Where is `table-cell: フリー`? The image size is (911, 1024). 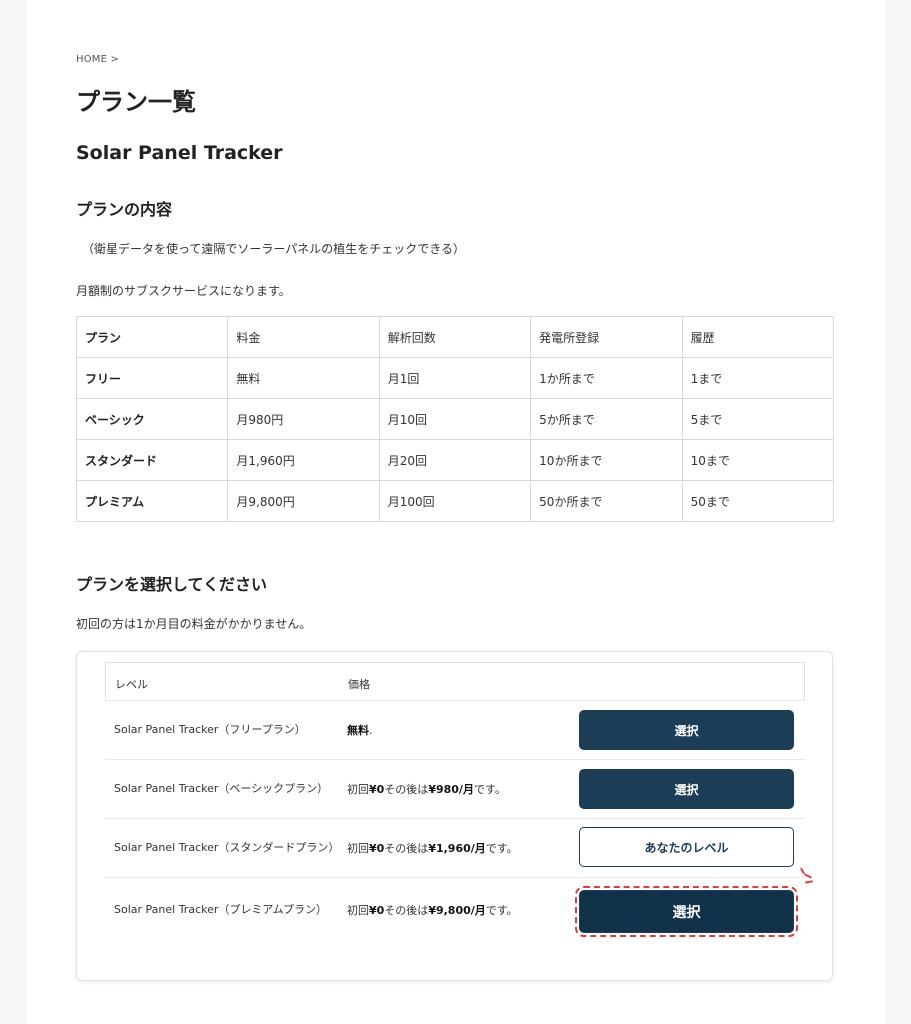
table-cell: フリー is located at coordinates (152, 378).